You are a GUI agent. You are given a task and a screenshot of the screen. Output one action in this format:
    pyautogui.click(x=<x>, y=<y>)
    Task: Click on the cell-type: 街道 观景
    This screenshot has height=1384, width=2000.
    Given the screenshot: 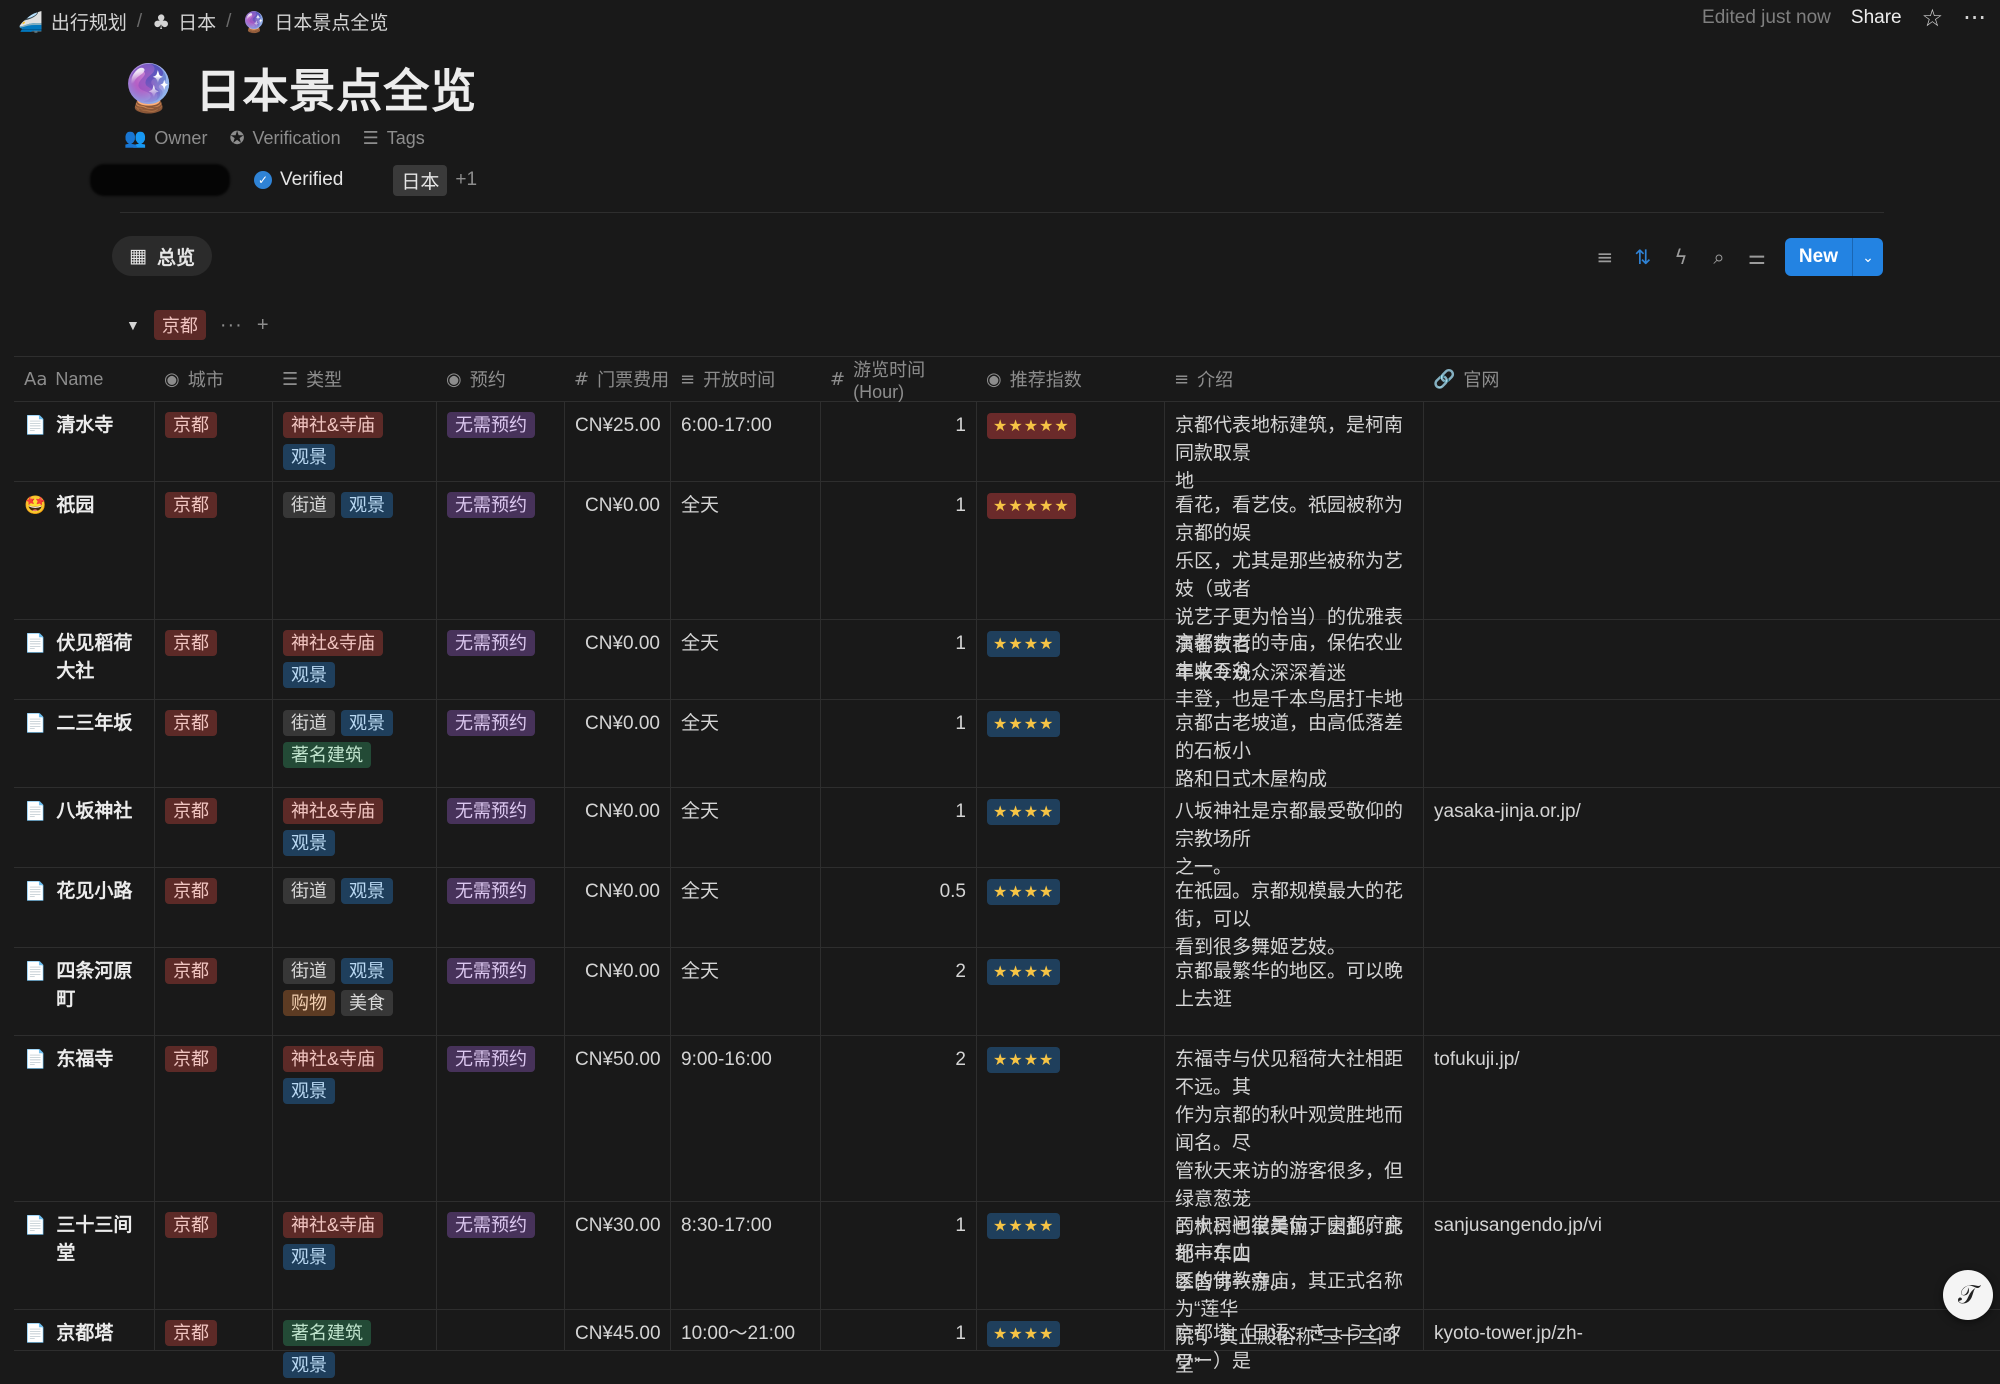 What is the action you would take?
    pyautogui.click(x=354, y=907)
    